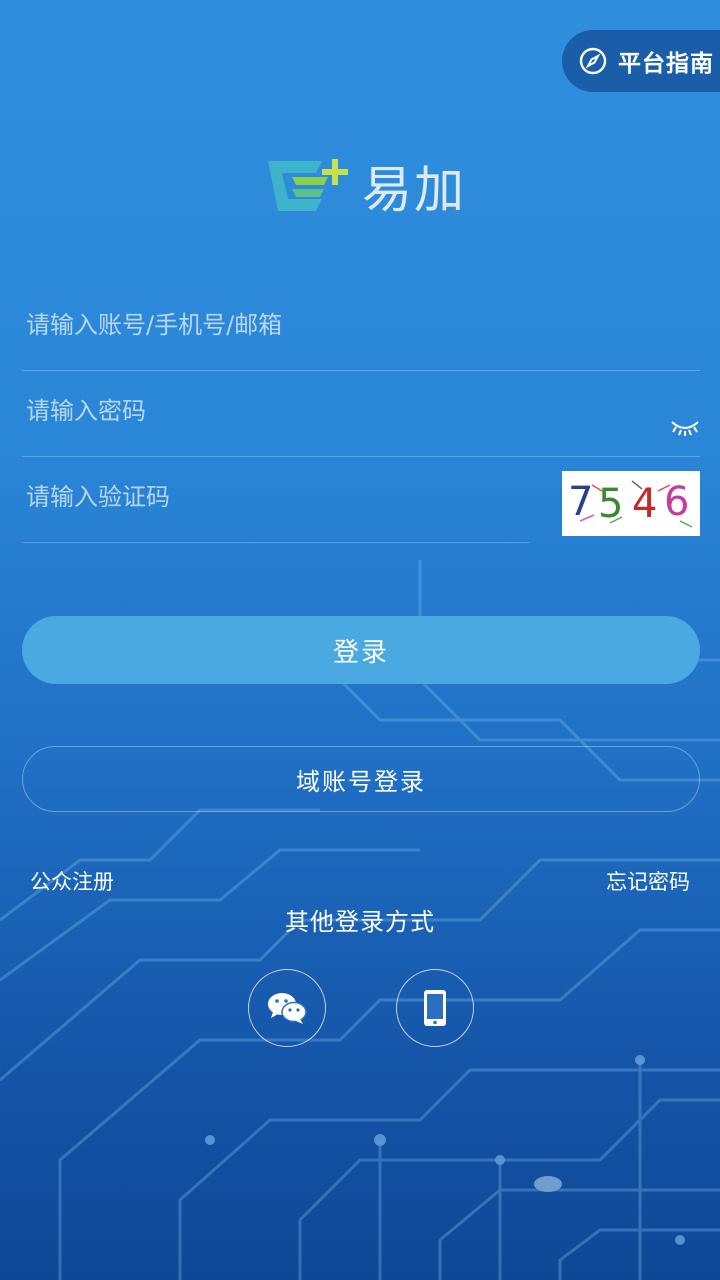 Image resolution: width=720 pixels, height=1280 pixels. I want to click on captcha-field, so click(325, 499).